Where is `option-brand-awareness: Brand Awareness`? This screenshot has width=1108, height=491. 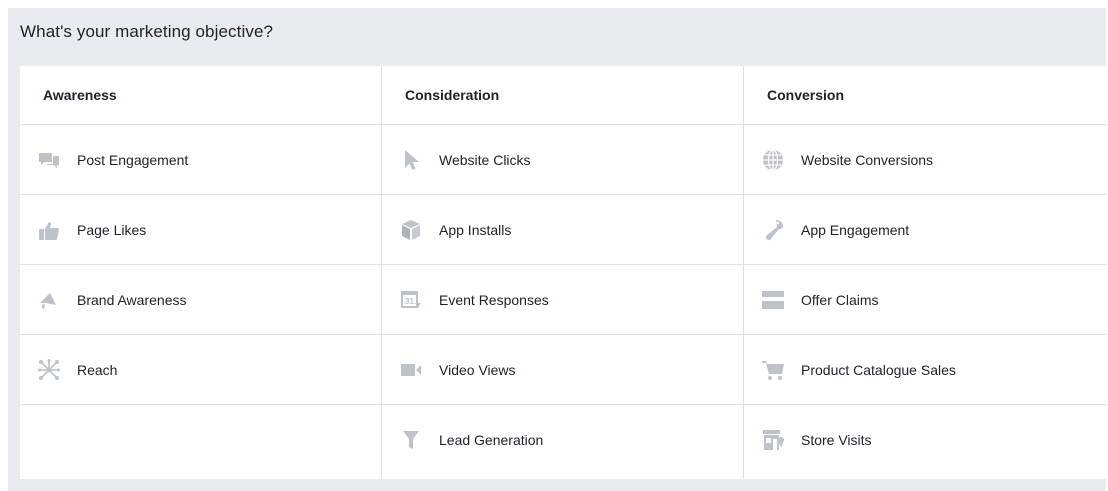 option-brand-awareness: Brand Awareness is located at coordinates (200, 300).